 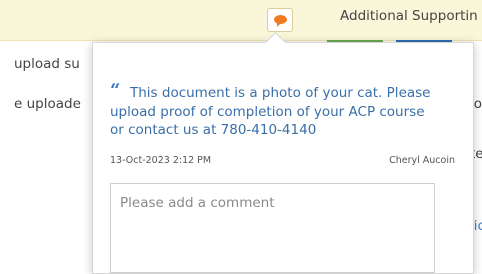 What do you see at coordinates (409, 16) in the screenshot?
I see `section-title: Additional Supportin` at bounding box center [409, 16].